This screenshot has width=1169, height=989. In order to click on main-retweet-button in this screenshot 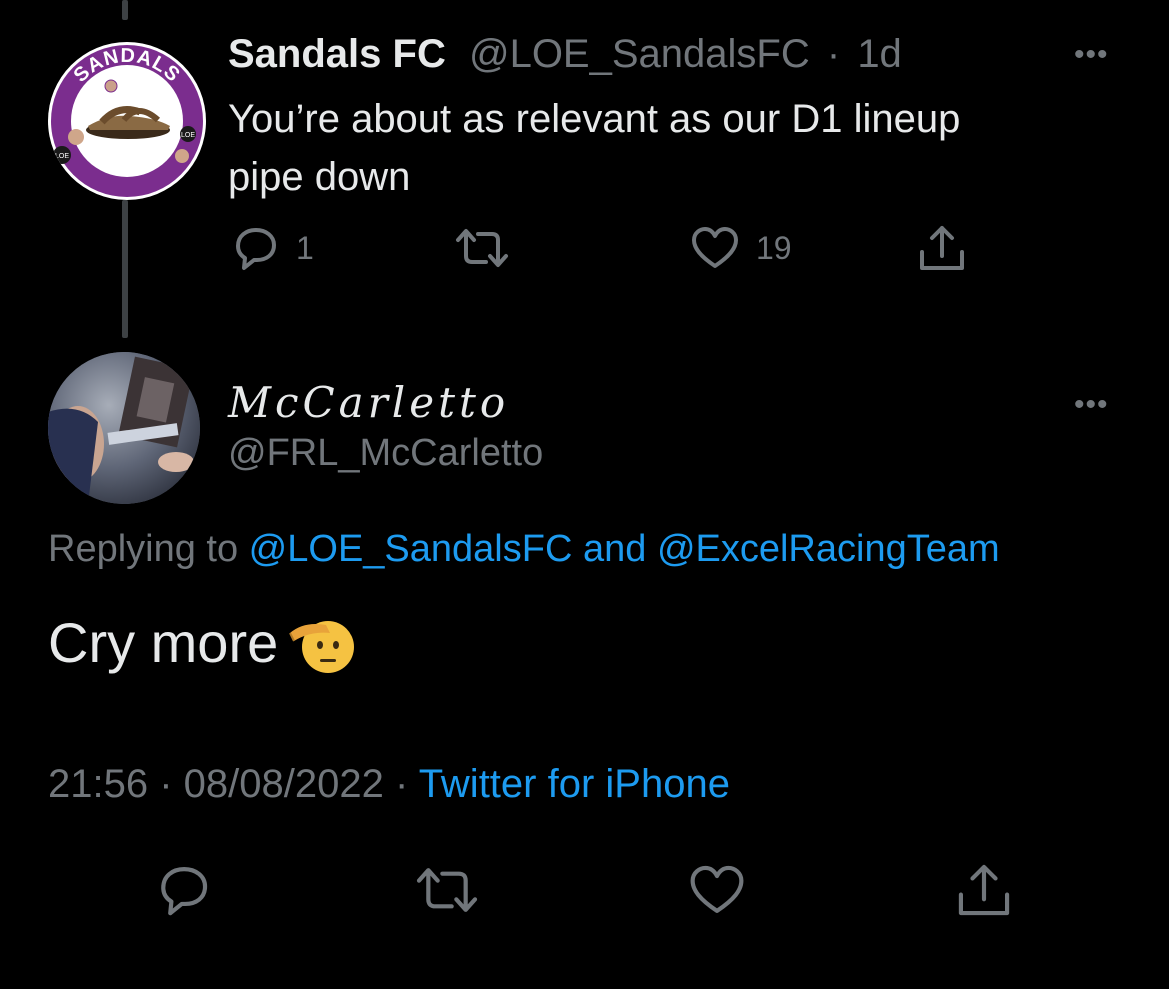, I will do `click(447, 890)`.